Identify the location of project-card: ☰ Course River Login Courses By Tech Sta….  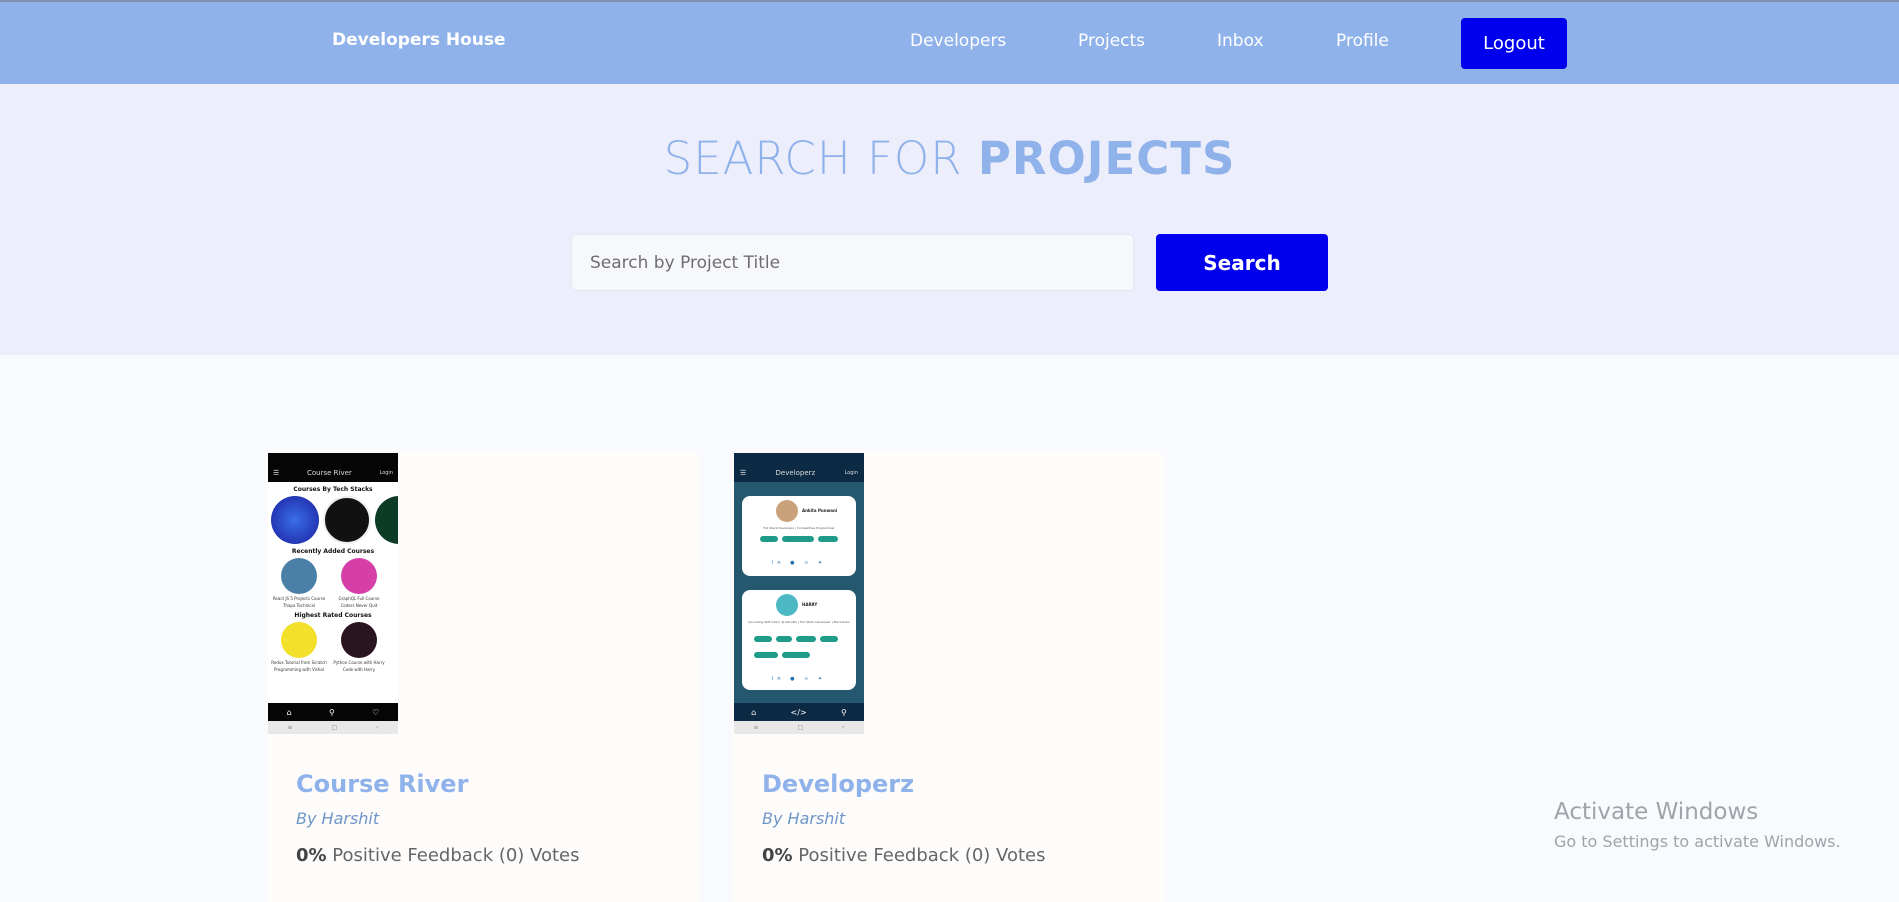
(482, 676).